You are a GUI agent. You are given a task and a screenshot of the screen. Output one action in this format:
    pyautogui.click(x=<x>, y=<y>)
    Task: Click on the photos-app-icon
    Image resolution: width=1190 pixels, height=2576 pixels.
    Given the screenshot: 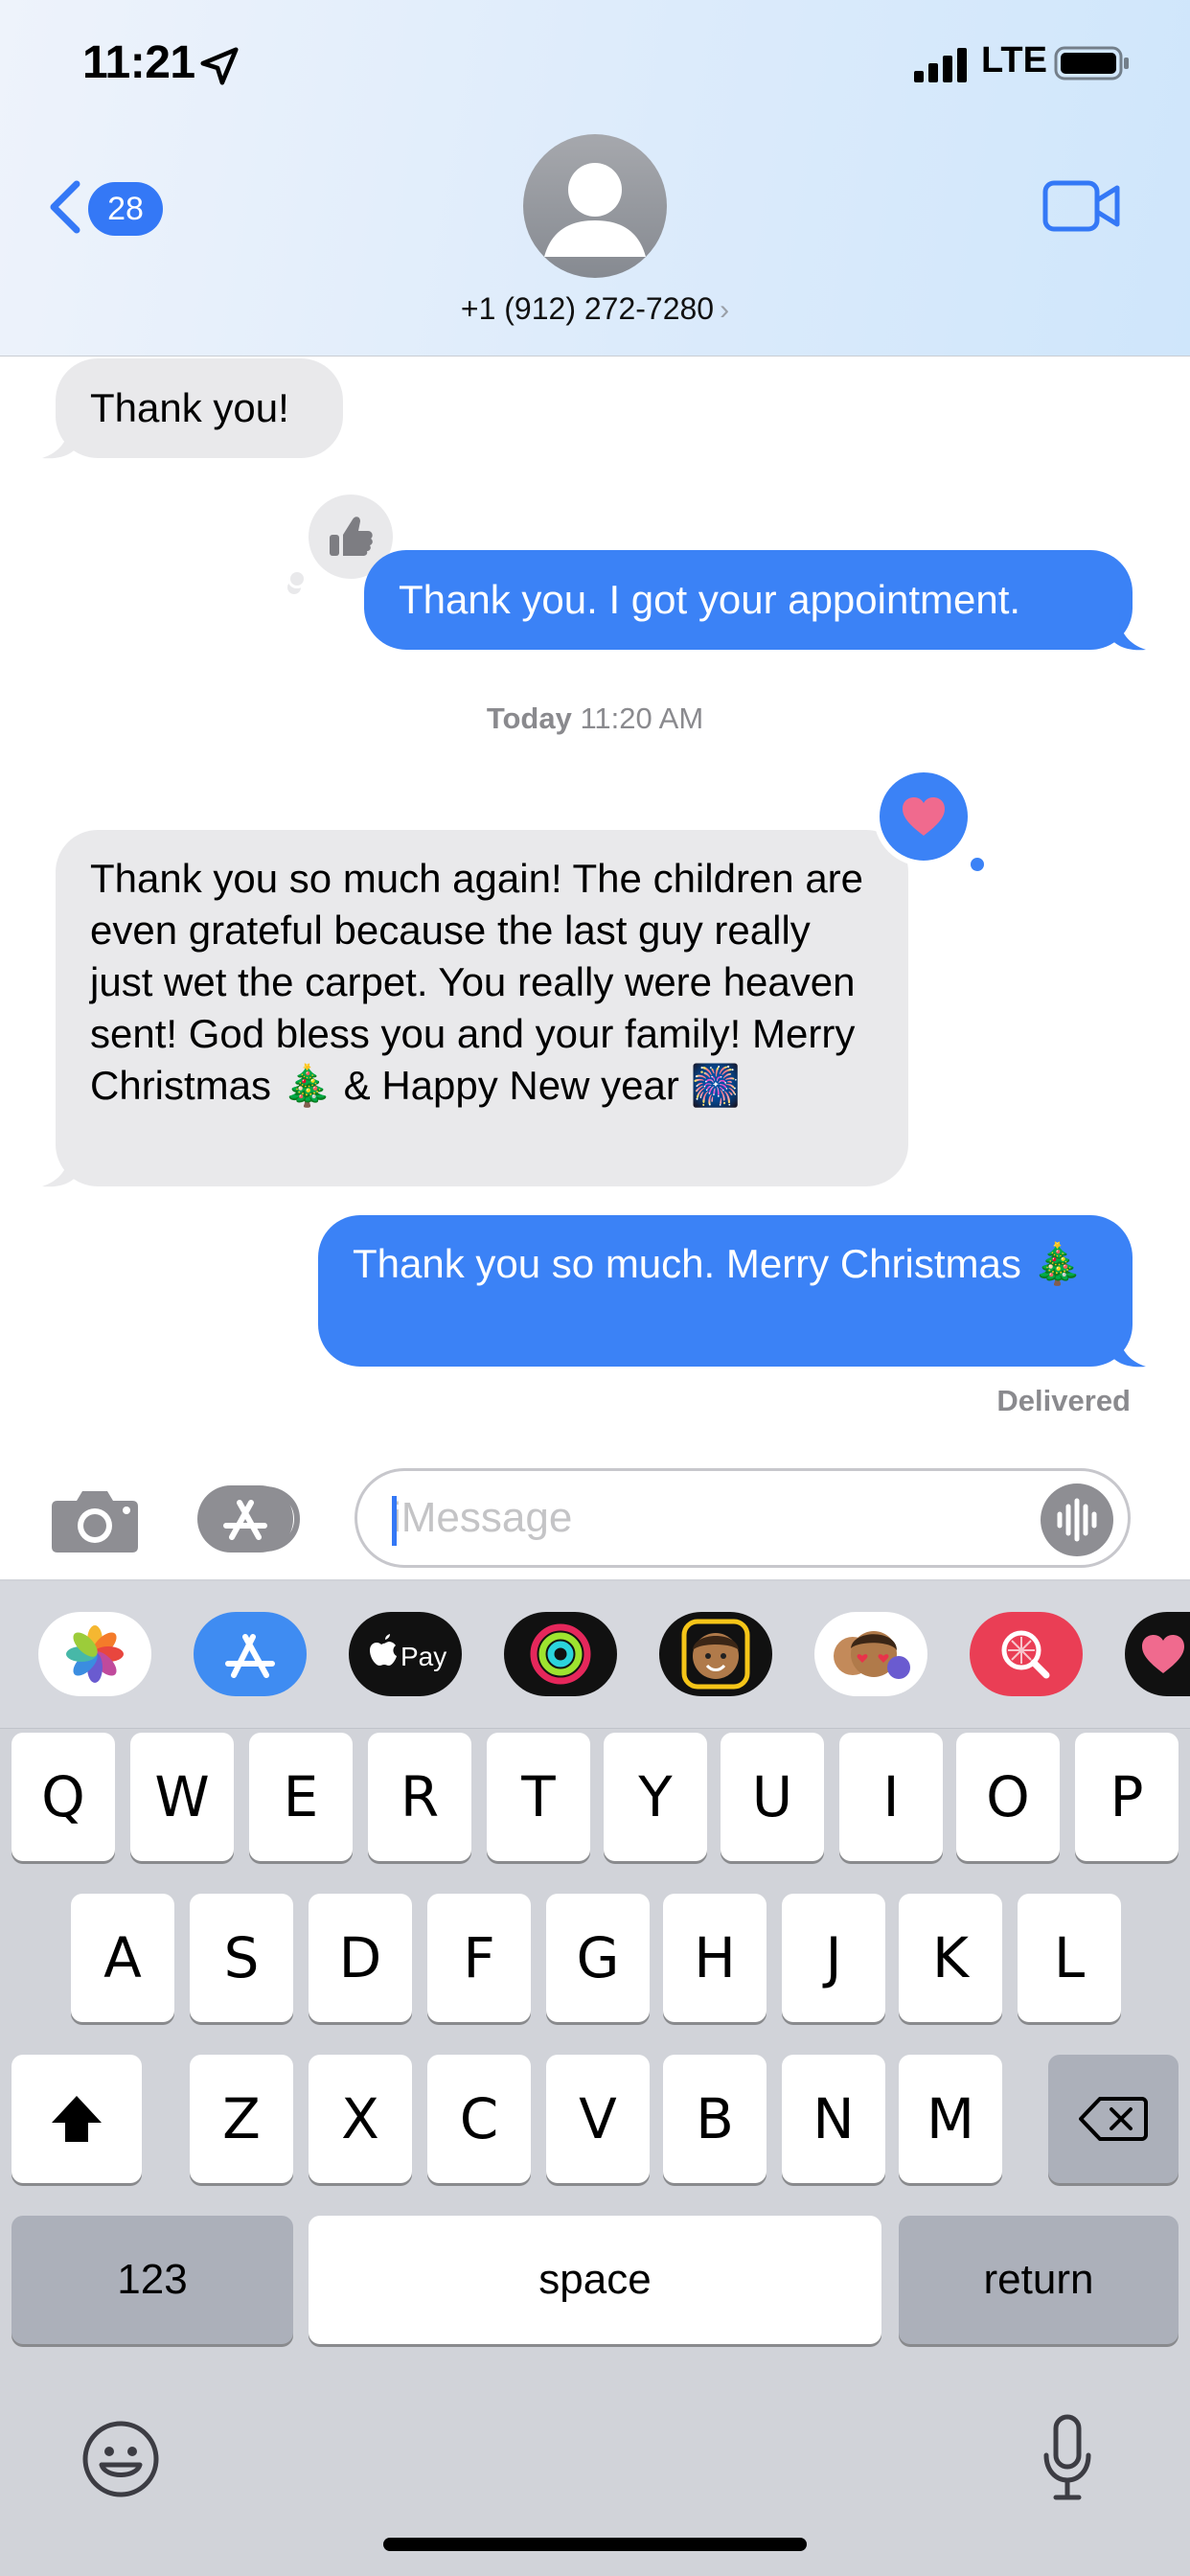 What is the action you would take?
    pyautogui.click(x=95, y=1654)
    